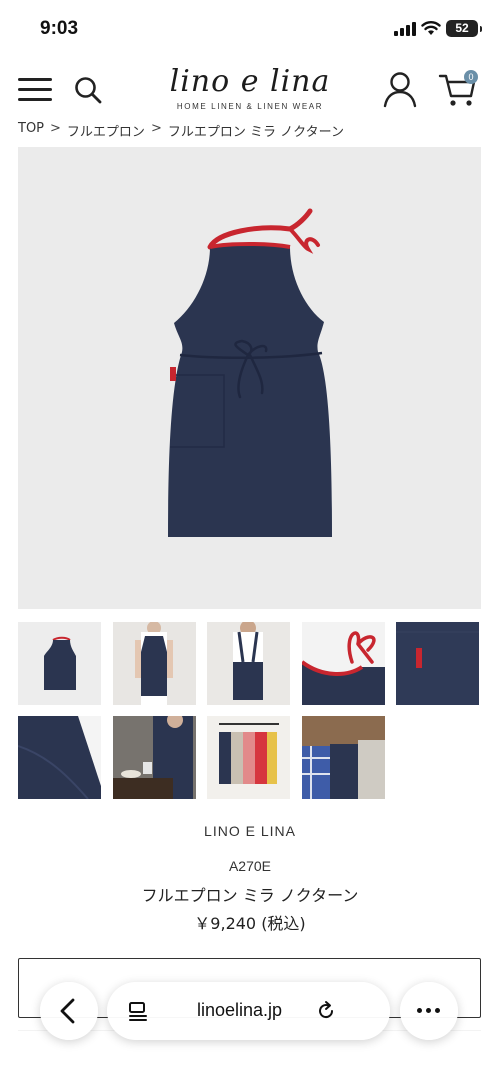 The image size is (500, 1080). What do you see at coordinates (59, 28) in the screenshot?
I see `status-time: 9:03` at bounding box center [59, 28].